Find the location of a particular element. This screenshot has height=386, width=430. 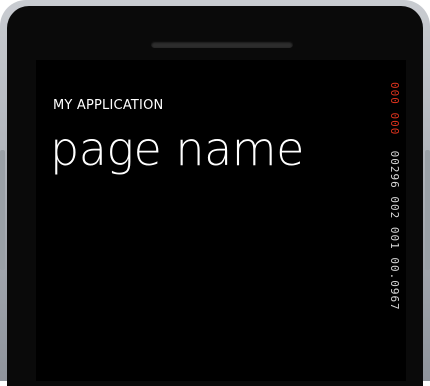

side-button-right is located at coordinates (427, 210).